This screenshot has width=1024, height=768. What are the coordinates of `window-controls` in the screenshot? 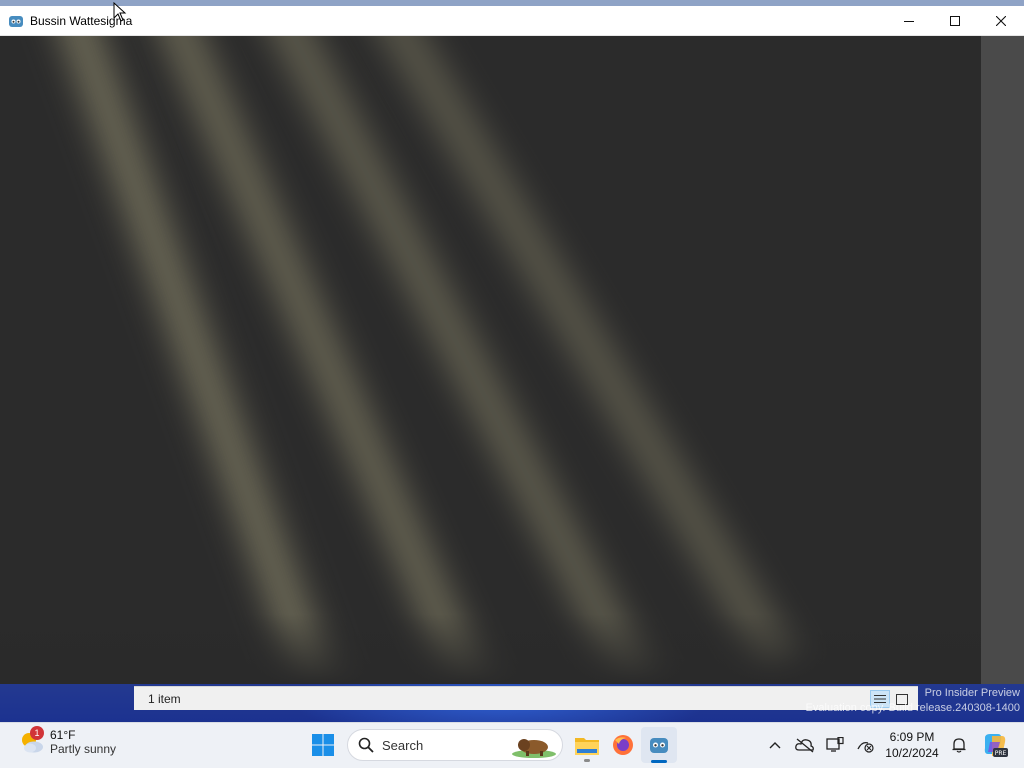 It's located at (955, 21).